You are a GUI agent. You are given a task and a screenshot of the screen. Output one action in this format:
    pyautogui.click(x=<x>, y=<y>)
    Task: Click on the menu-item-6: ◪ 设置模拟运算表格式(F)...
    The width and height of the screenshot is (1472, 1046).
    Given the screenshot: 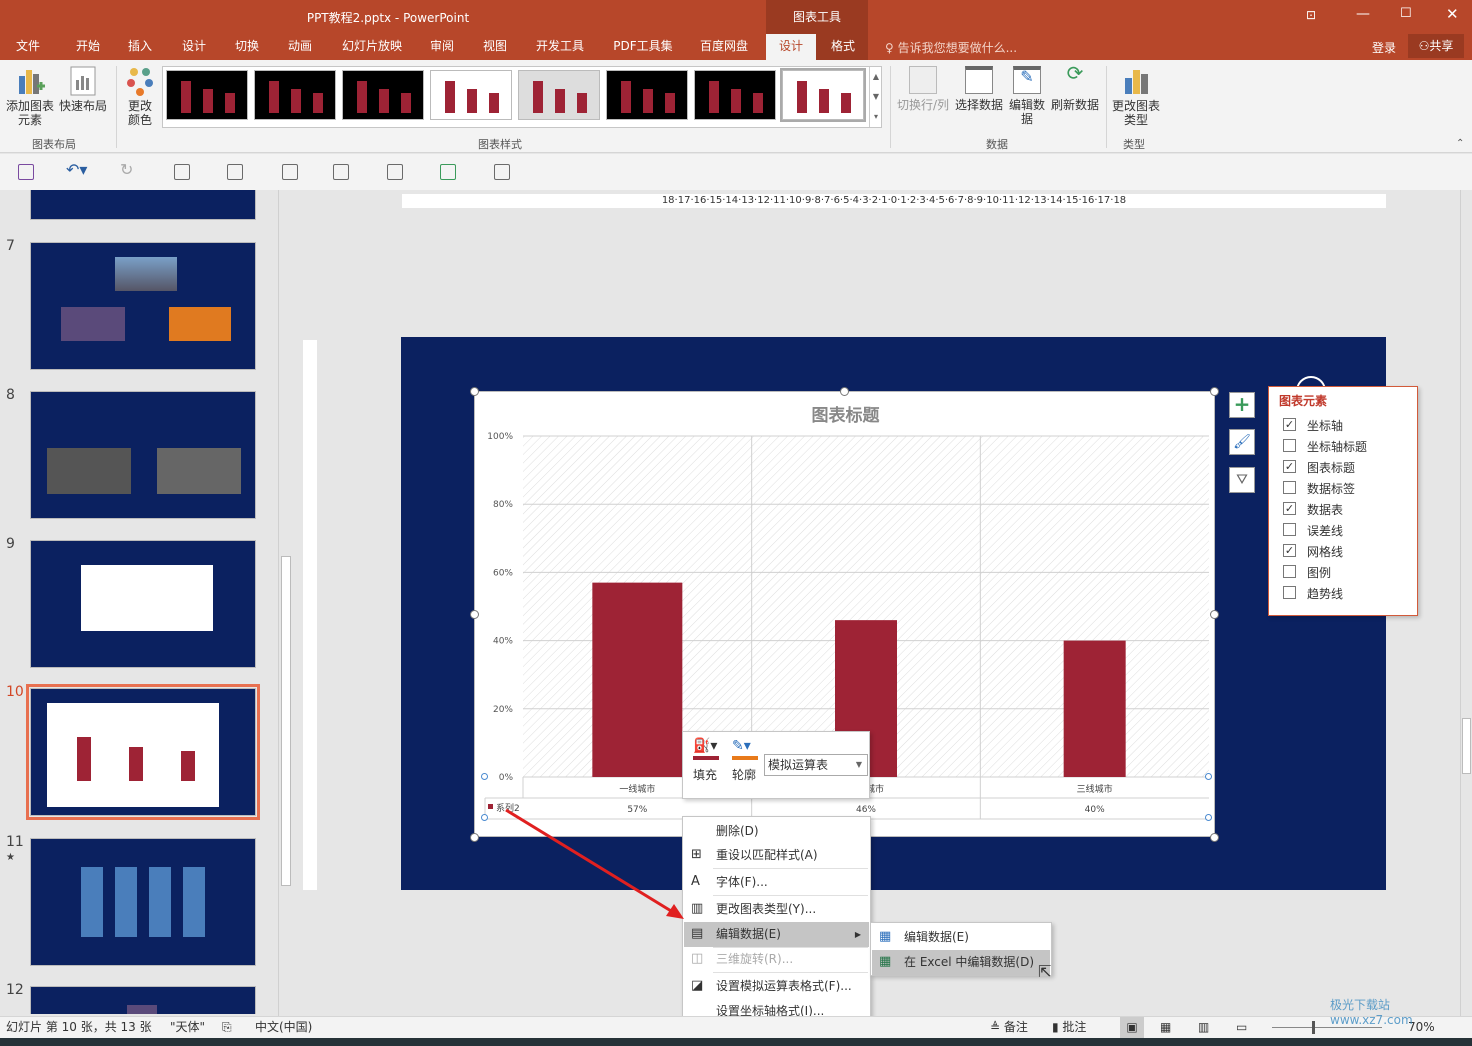 What is the action you would take?
    pyautogui.click(x=776, y=986)
    